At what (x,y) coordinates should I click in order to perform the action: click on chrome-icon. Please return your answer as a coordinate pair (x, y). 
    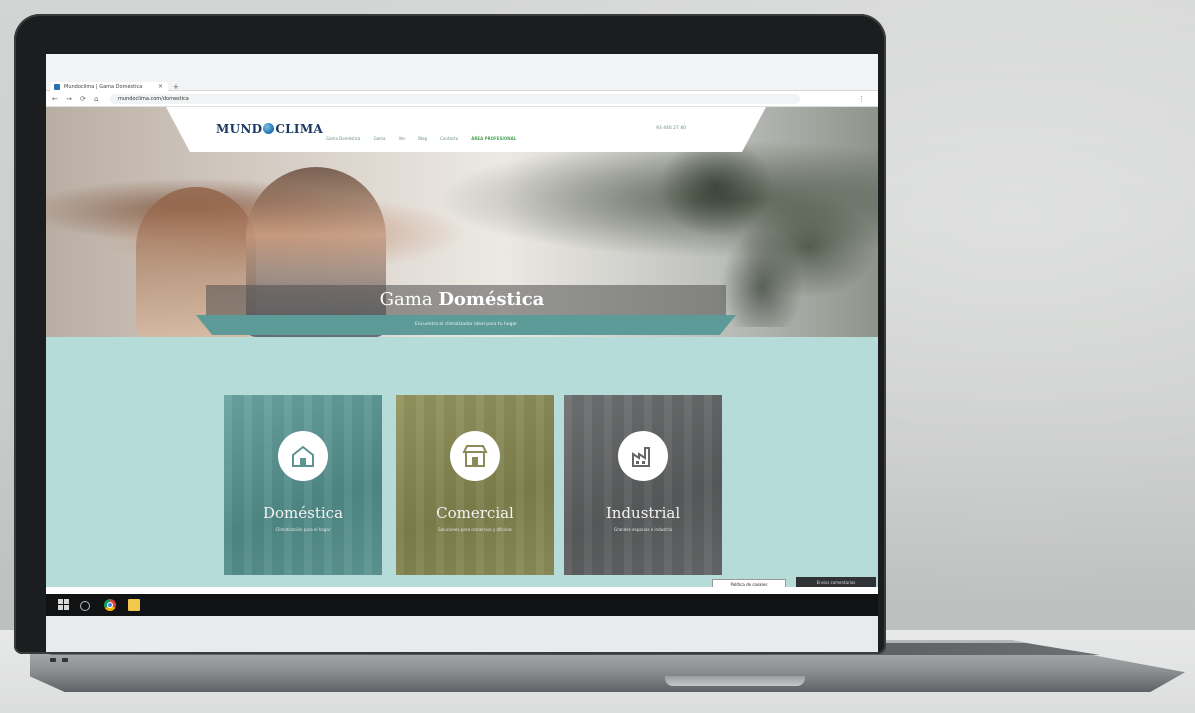
    Looking at the image, I should click on (110, 605).